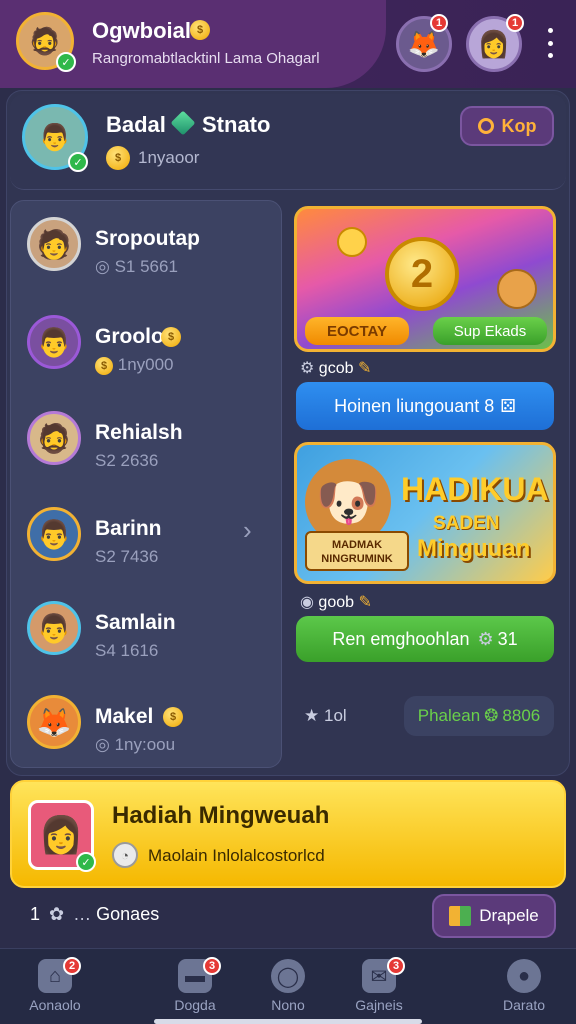  I want to click on search-icon, so click(485, 126).